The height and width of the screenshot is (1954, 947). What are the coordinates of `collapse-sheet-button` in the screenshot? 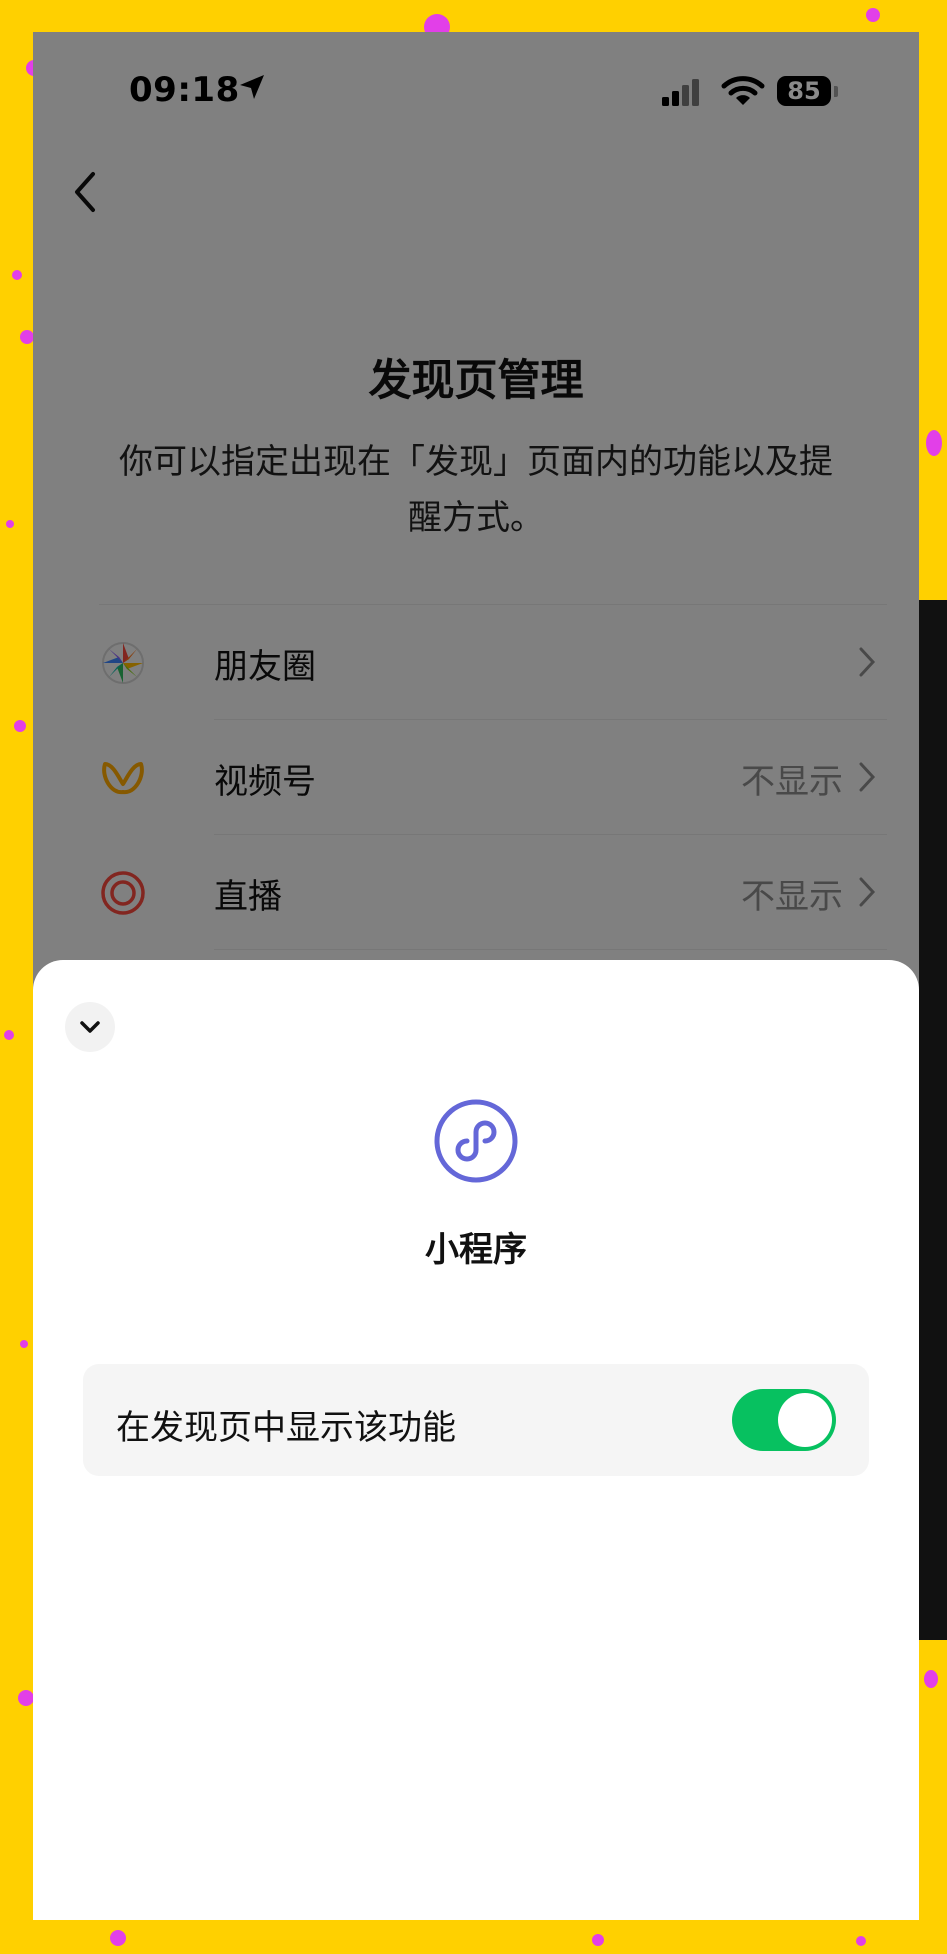 It's located at (90, 1027).